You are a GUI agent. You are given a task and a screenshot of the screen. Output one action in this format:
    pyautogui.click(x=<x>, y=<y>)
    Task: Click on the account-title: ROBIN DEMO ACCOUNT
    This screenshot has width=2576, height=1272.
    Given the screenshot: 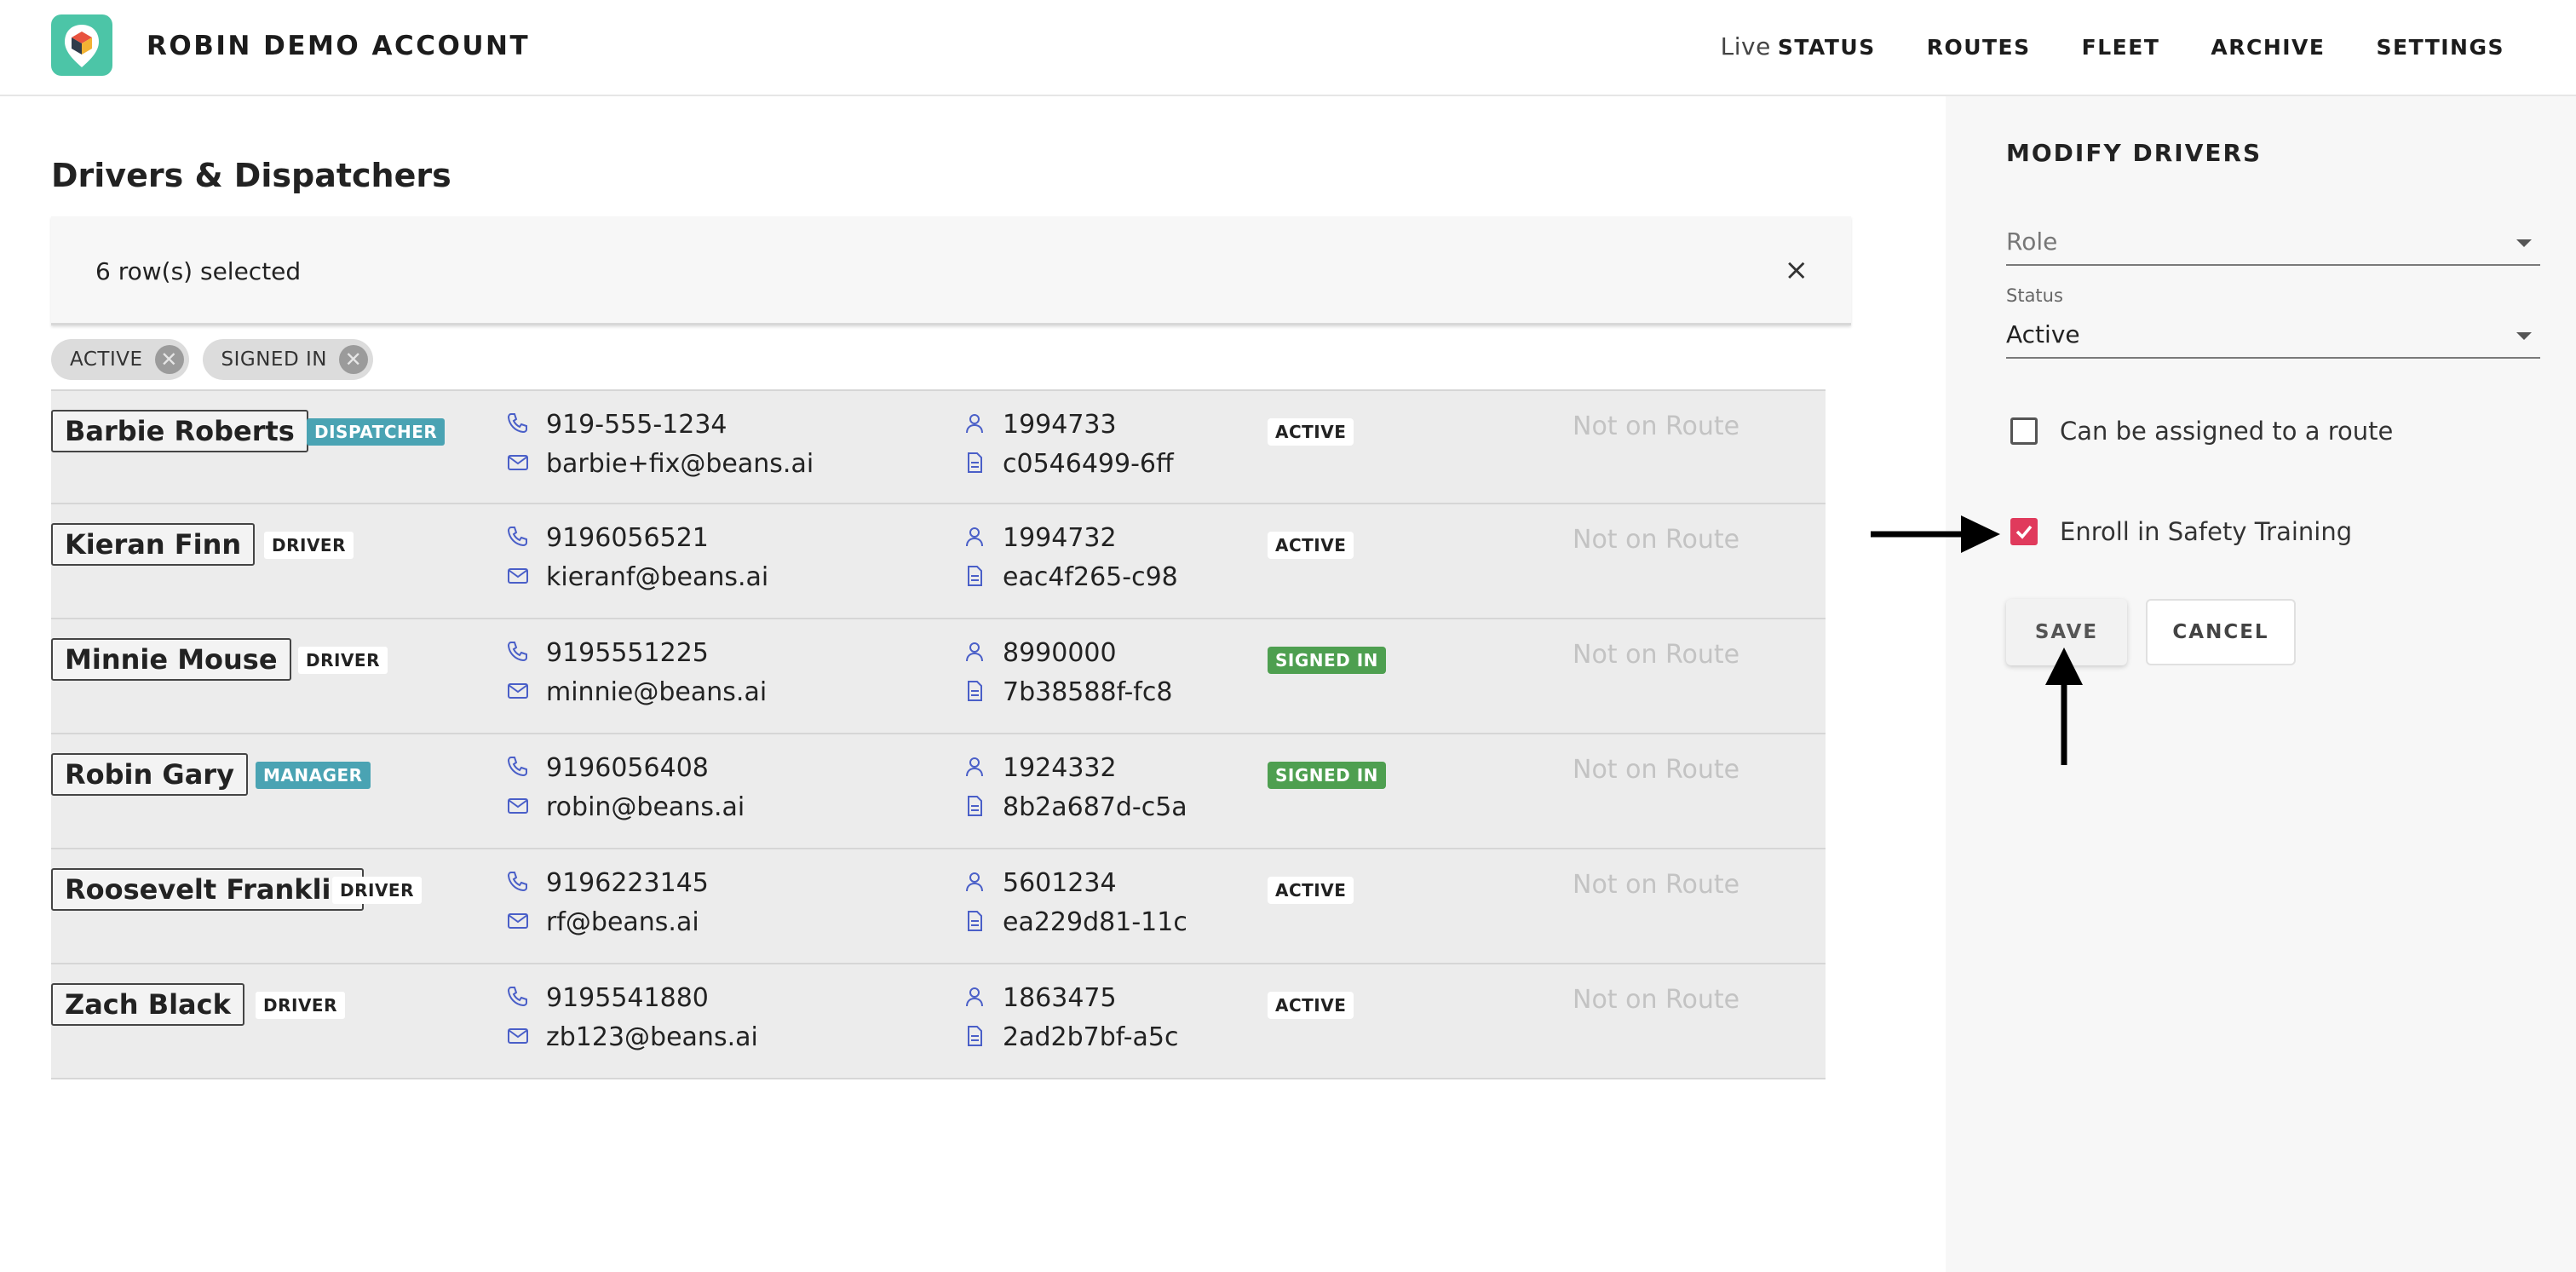 What is the action you would take?
    pyautogui.click(x=339, y=46)
    